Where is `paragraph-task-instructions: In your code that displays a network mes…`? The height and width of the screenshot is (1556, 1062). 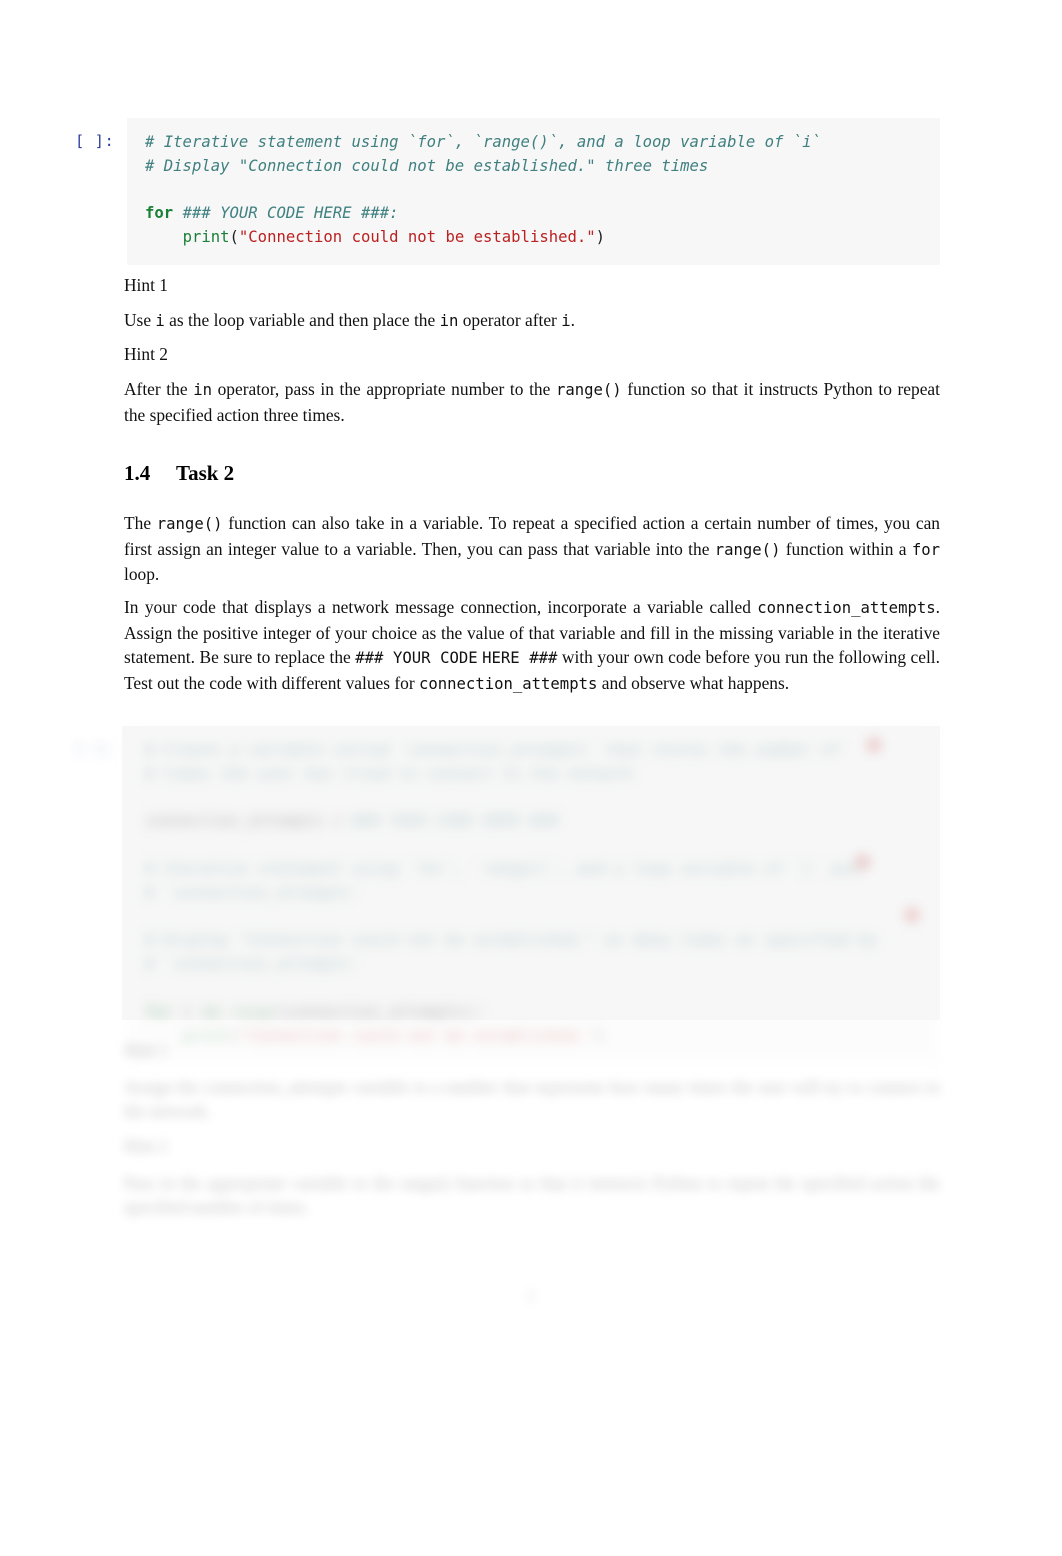 paragraph-task-instructions: In your code that displays a network mes… is located at coordinates (532, 645).